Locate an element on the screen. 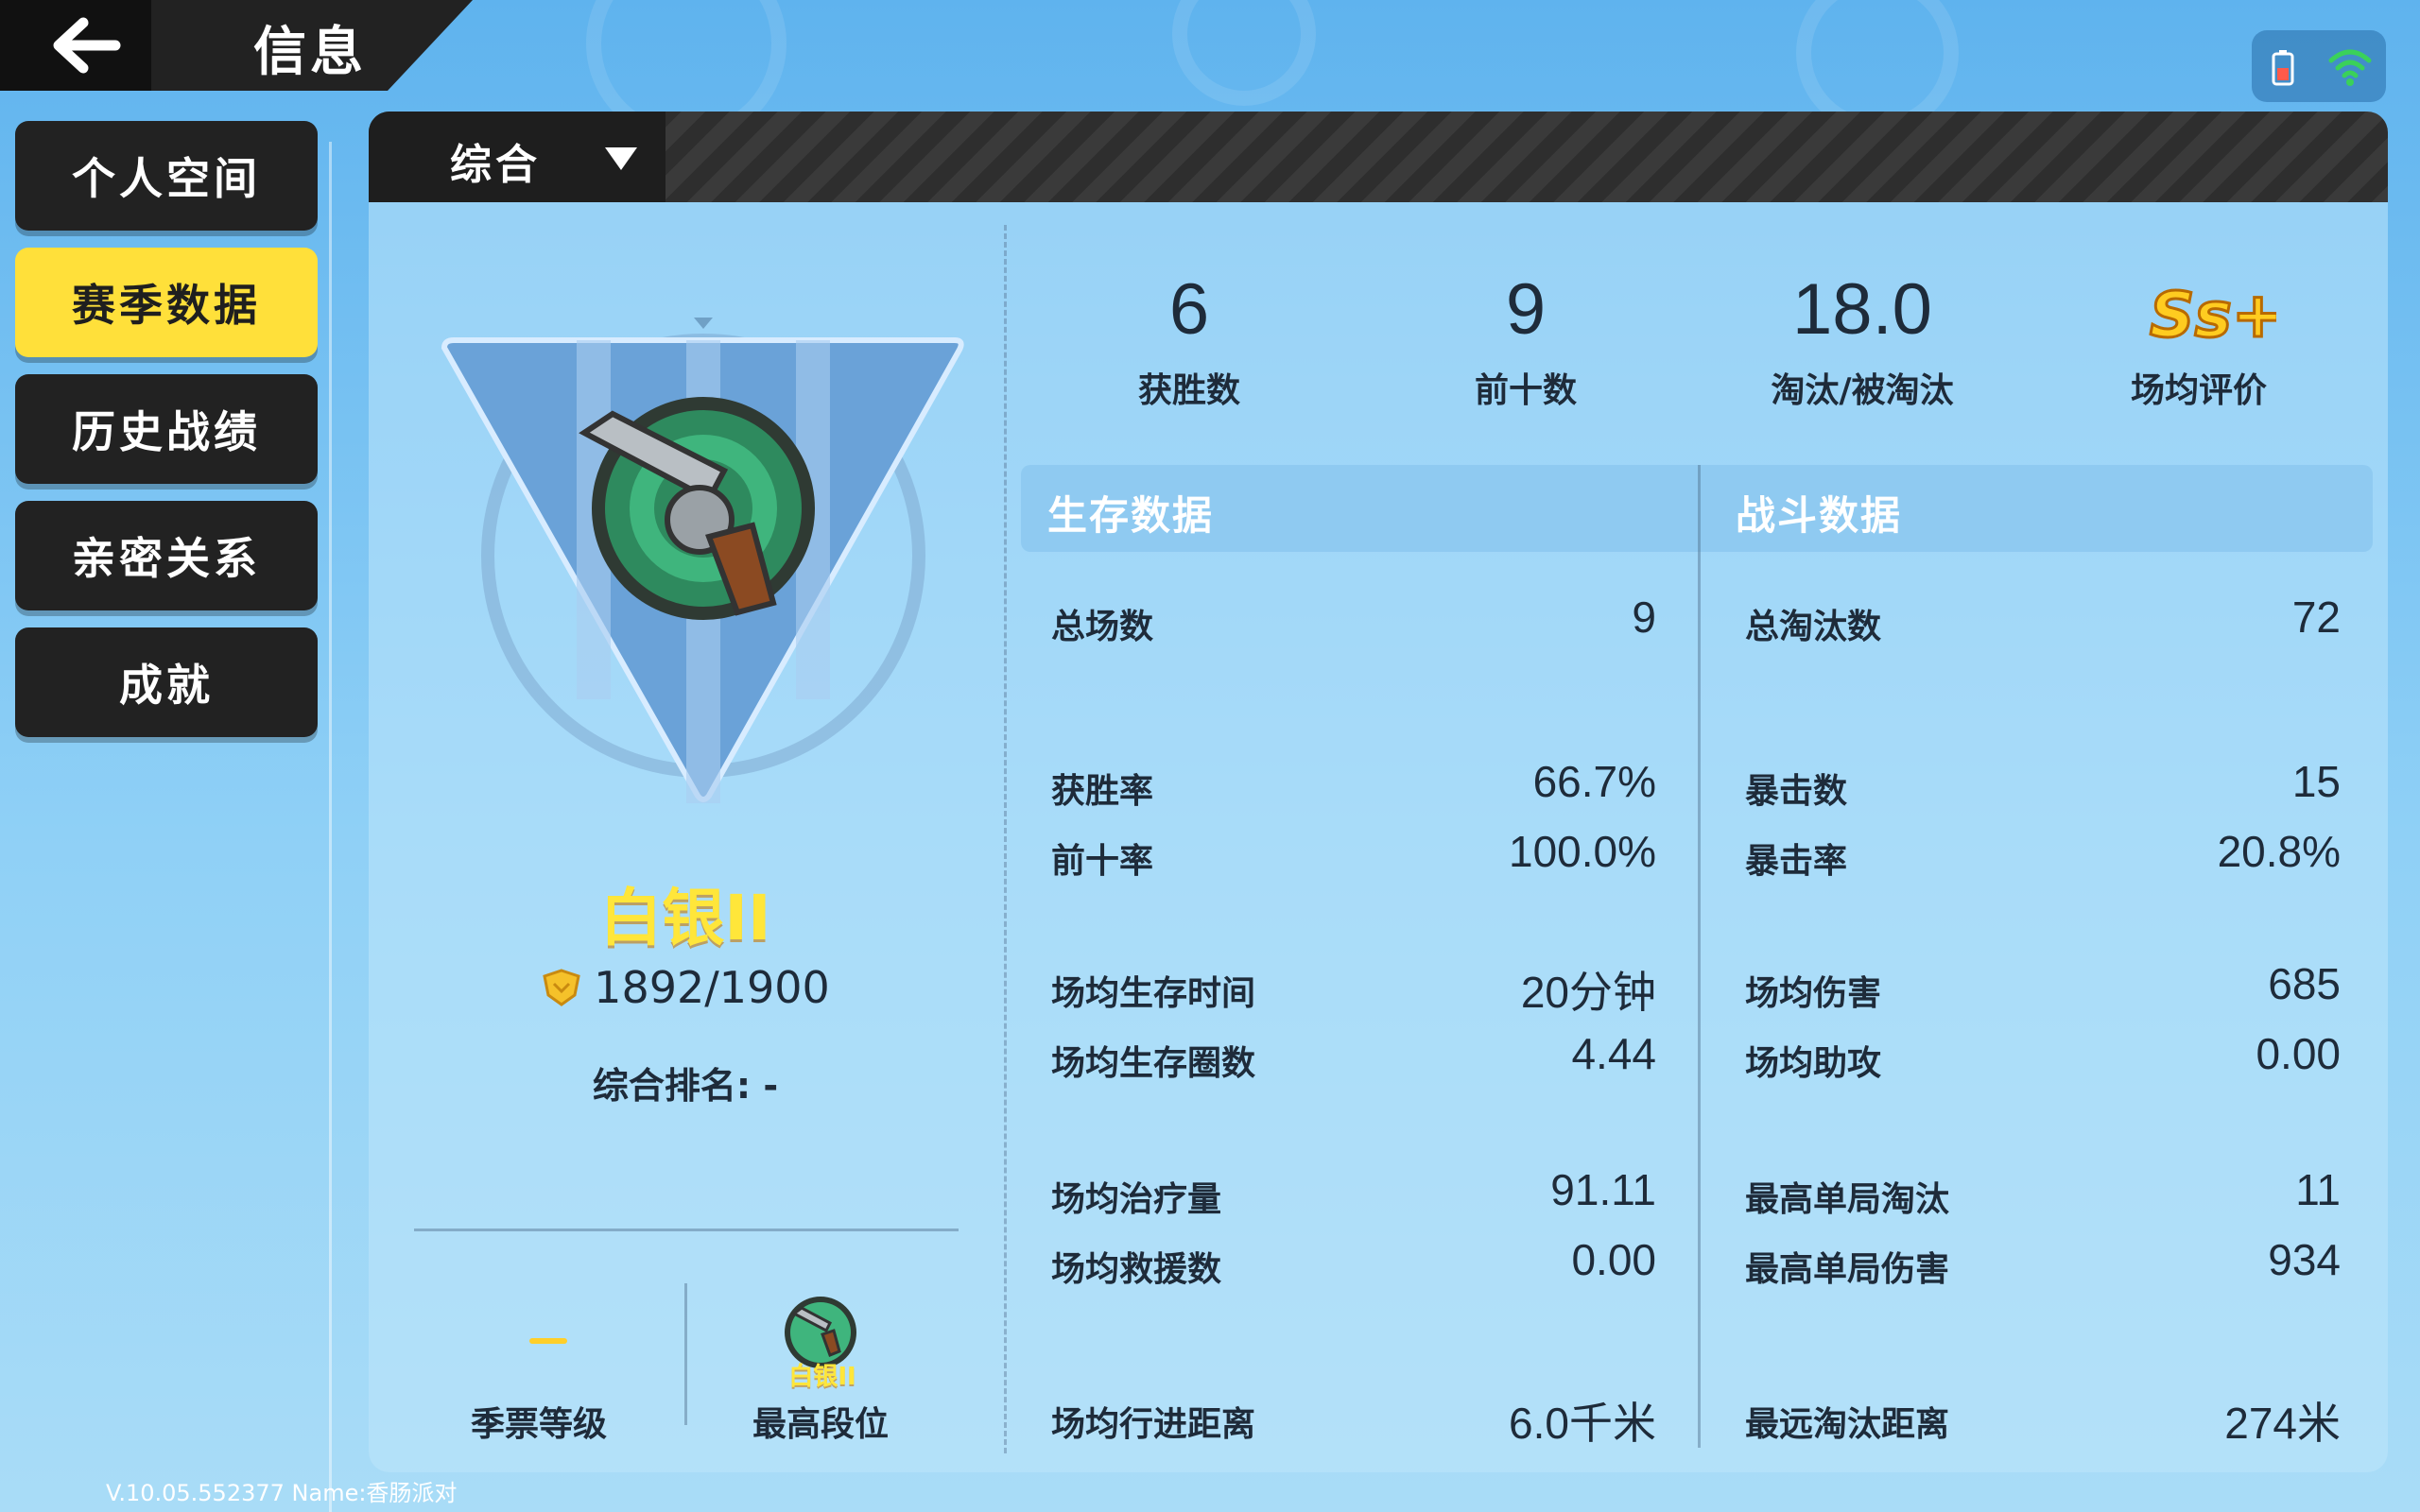  background-decoration is located at coordinates (1244, 53).